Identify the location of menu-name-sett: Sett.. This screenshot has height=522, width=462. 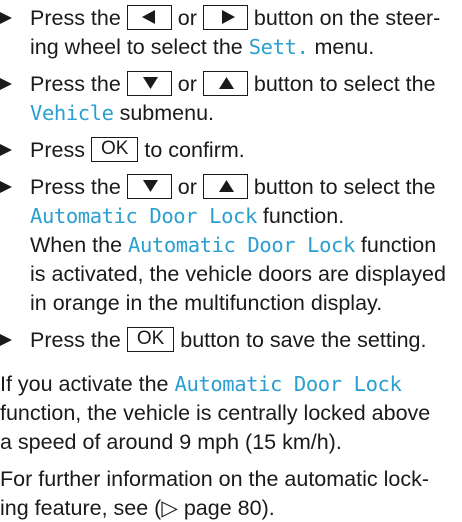
(278, 47).